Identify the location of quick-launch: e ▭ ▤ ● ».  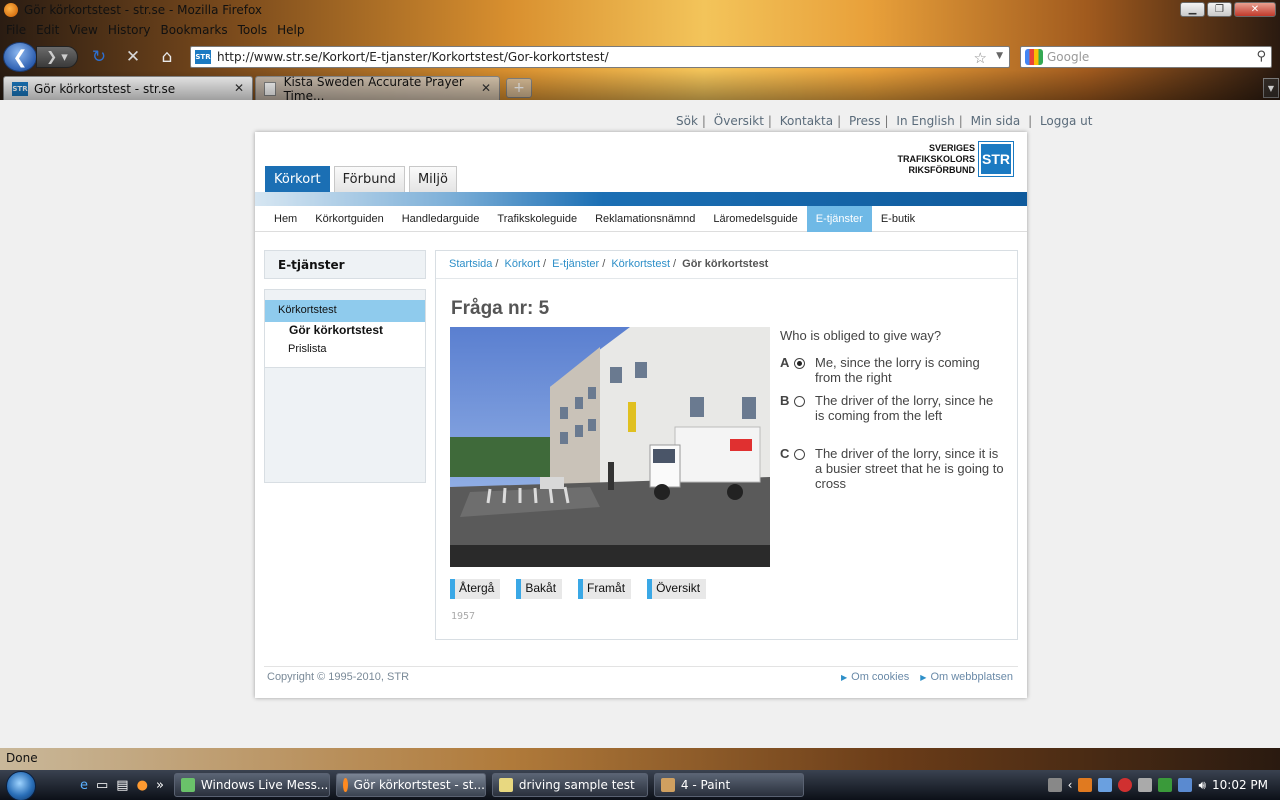
(122, 785).